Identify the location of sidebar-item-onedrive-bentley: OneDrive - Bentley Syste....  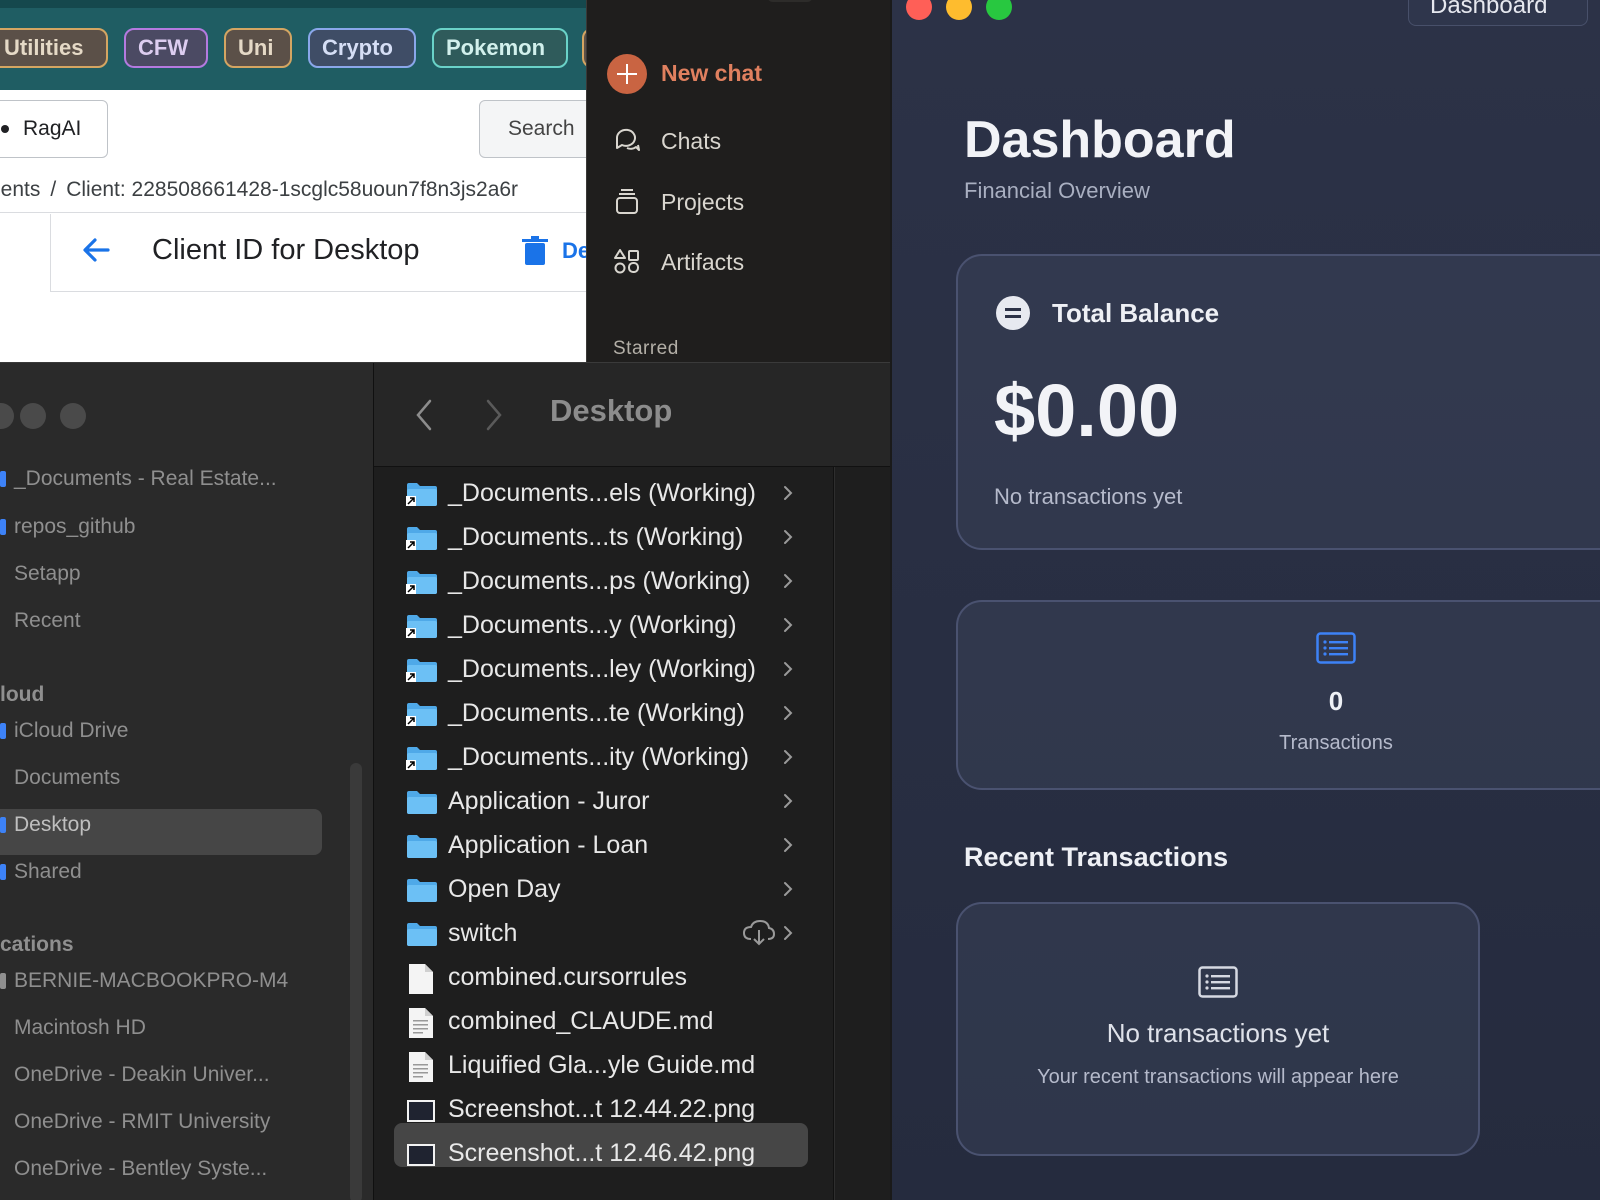
(140, 1169).